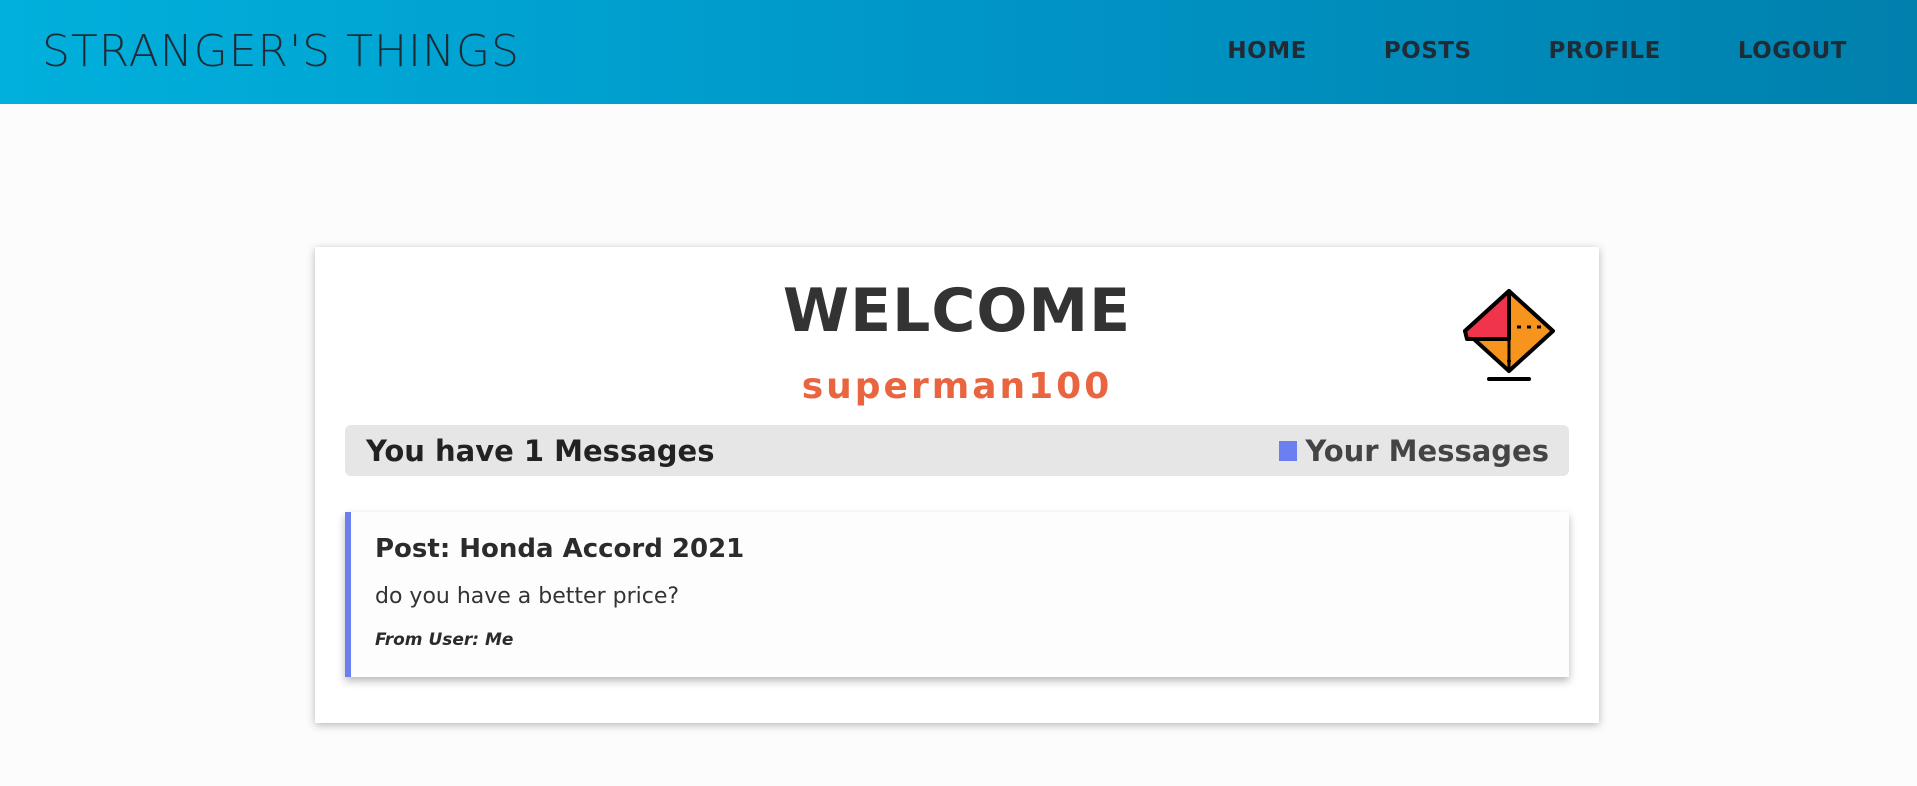  I want to click on mail-envelope-icon, so click(1509, 335).